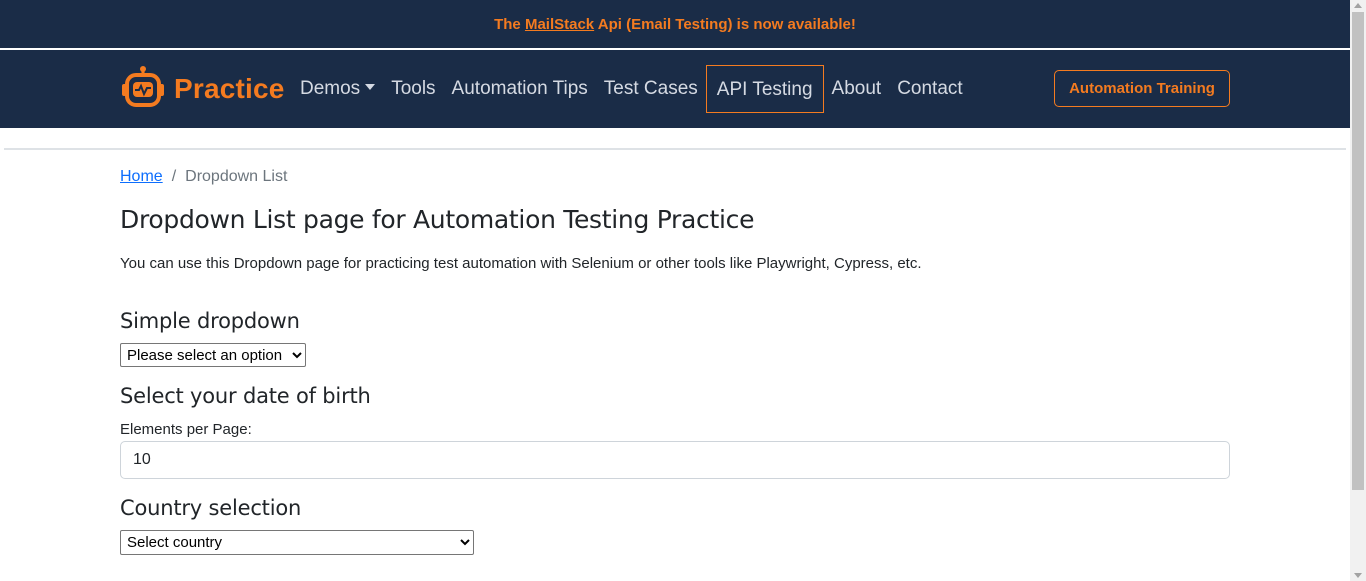  What do you see at coordinates (141, 177) in the screenshot?
I see `breadcrumb-home-link: Home` at bounding box center [141, 177].